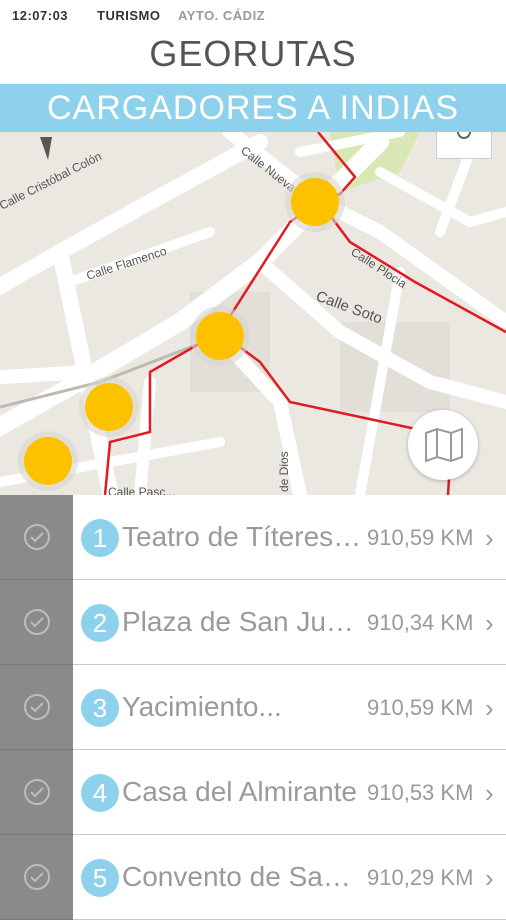  Describe the element at coordinates (100, 538) in the screenshot. I see `stop-number: 1` at that location.